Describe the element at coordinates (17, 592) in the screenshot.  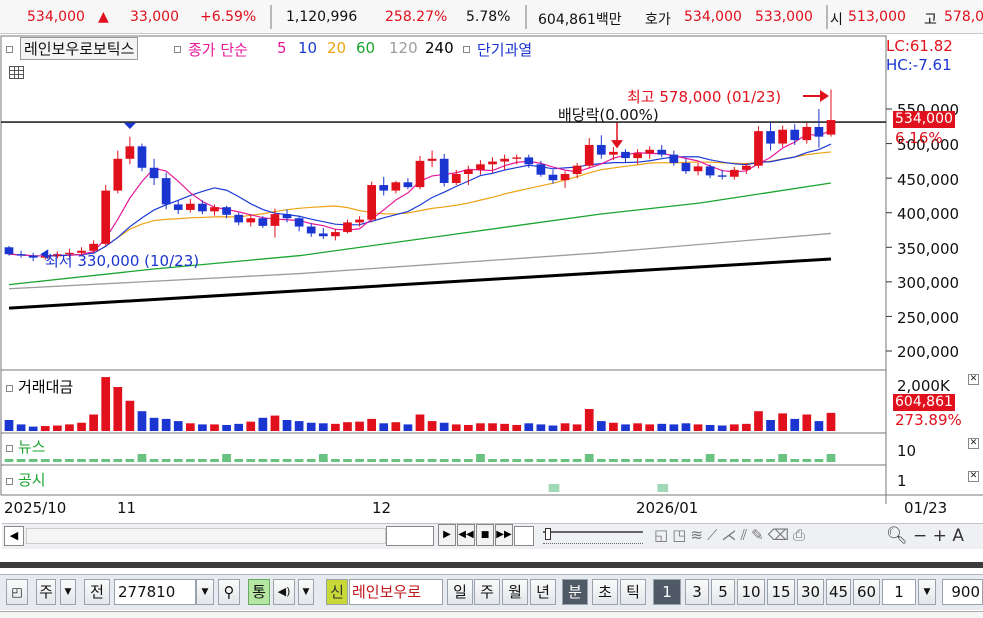
I see `window-icon: ◰` at that location.